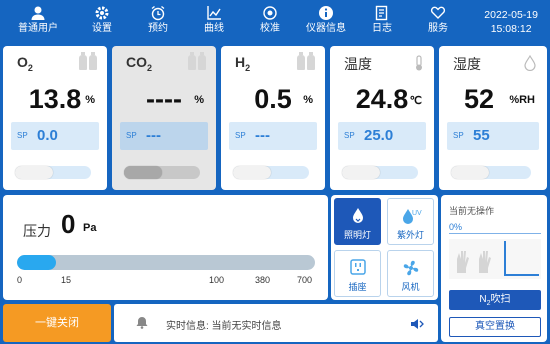 The height and width of the screenshot is (344, 550). Describe the element at coordinates (217, 280) in the screenshot. I see `pressure-tick: 100` at that location.